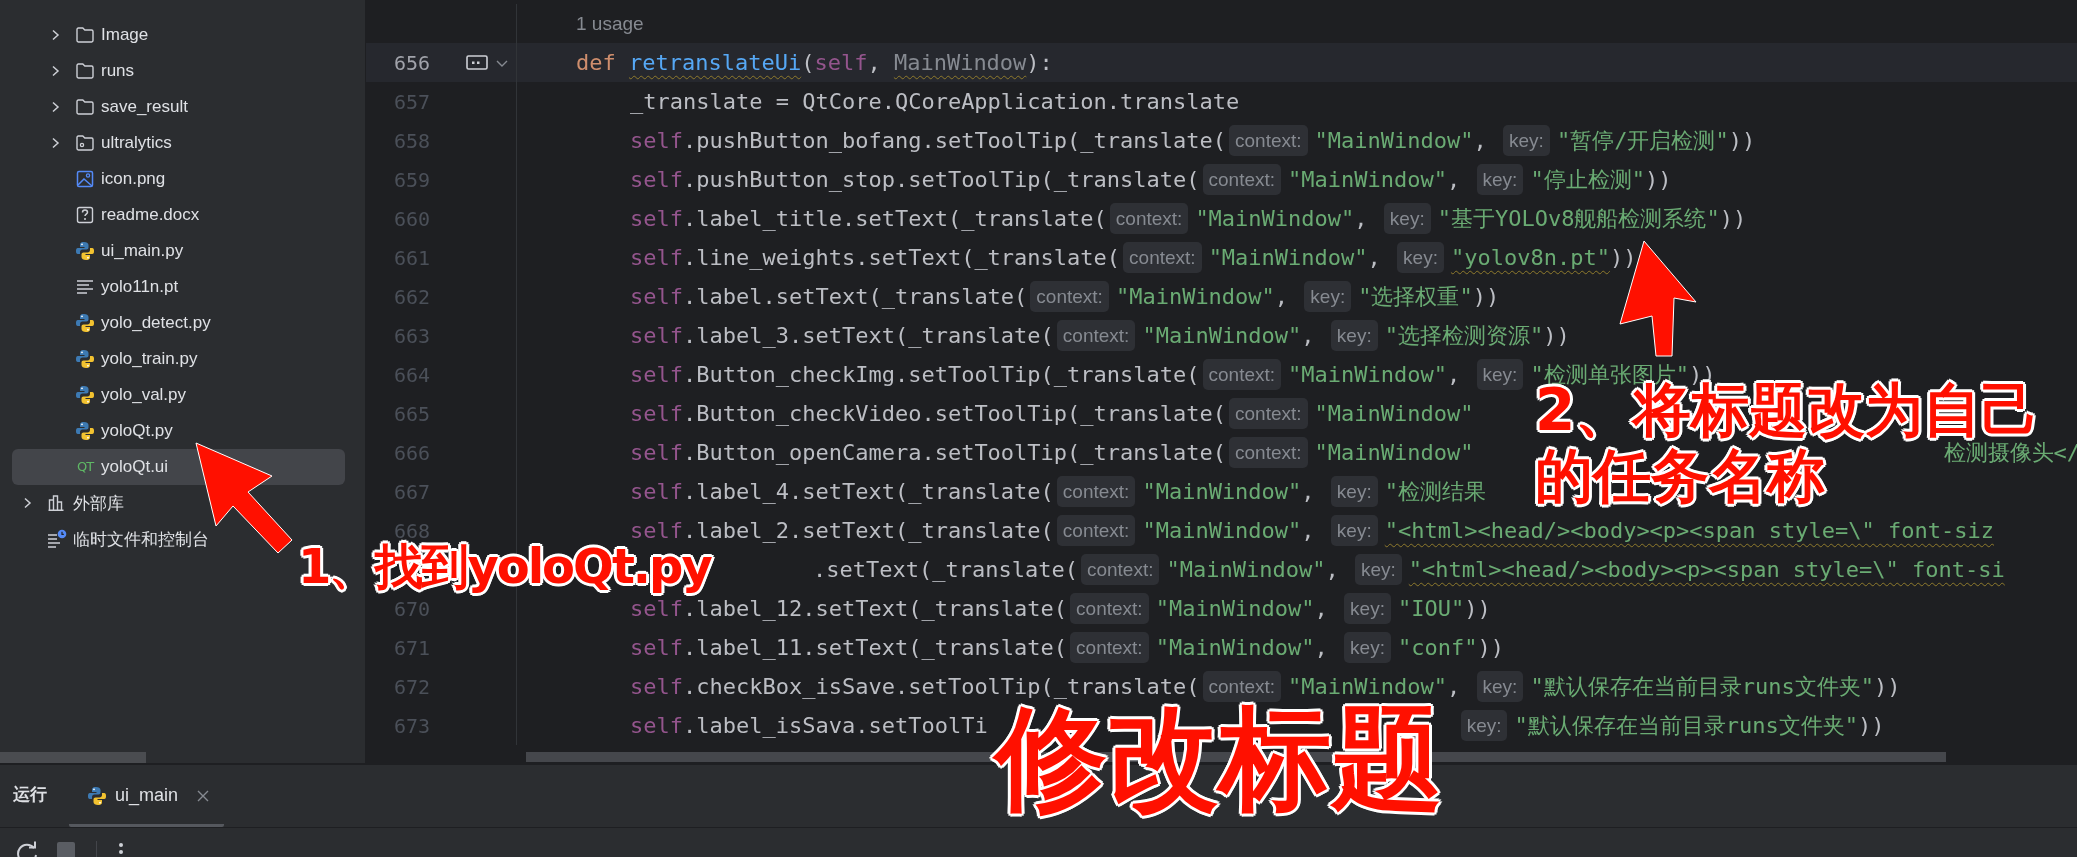  What do you see at coordinates (814, 62) in the screenshot?
I see `code-text: def retranslateUi(self, MainWindow):` at bounding box center [814, 62].